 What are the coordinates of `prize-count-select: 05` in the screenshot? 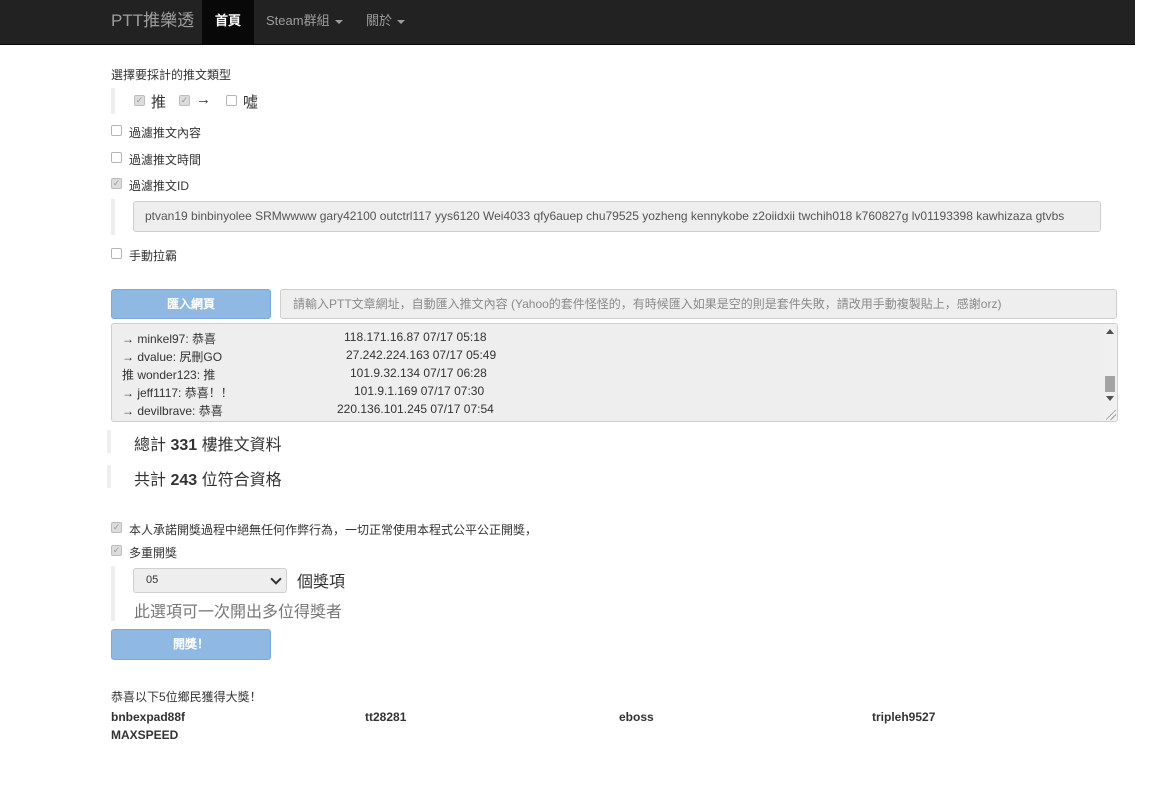 It's located at (210, 580).